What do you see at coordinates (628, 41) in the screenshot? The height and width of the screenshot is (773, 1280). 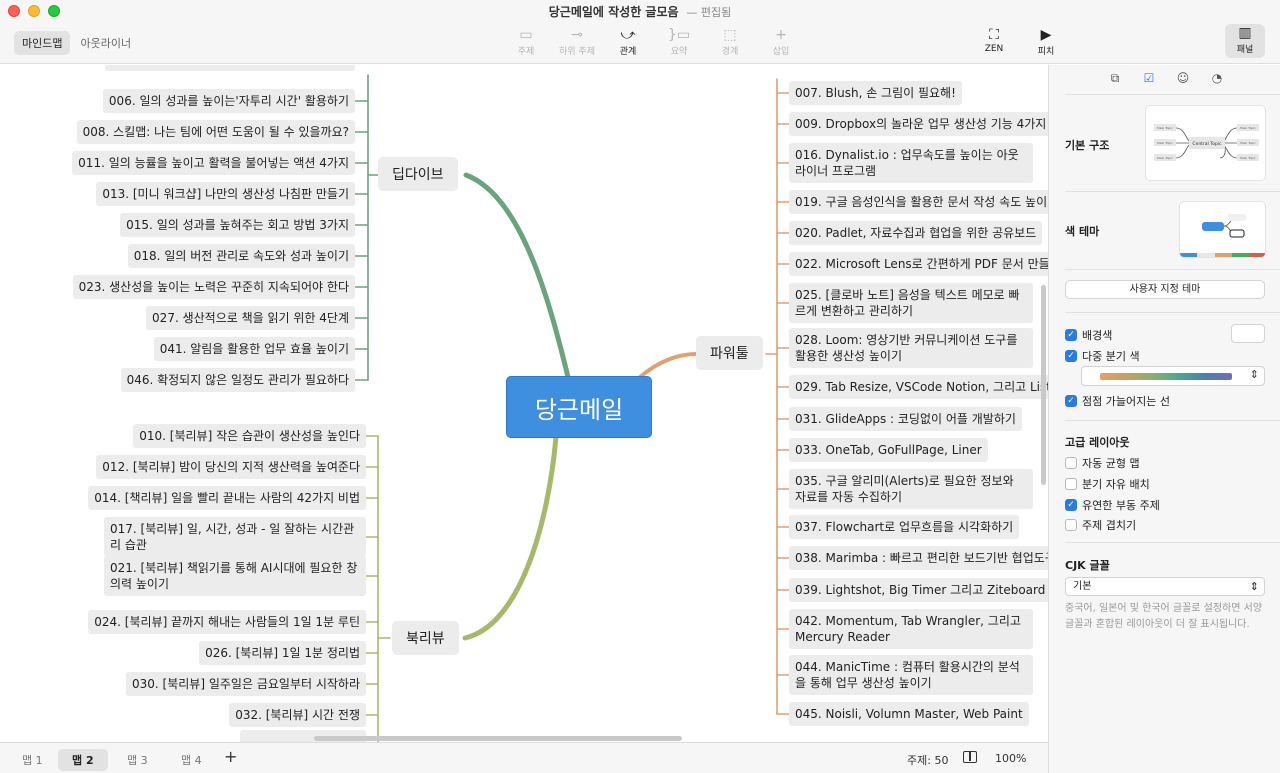 I see `relationship-button: ⤻ 관계` at bounding box center [628, 41].